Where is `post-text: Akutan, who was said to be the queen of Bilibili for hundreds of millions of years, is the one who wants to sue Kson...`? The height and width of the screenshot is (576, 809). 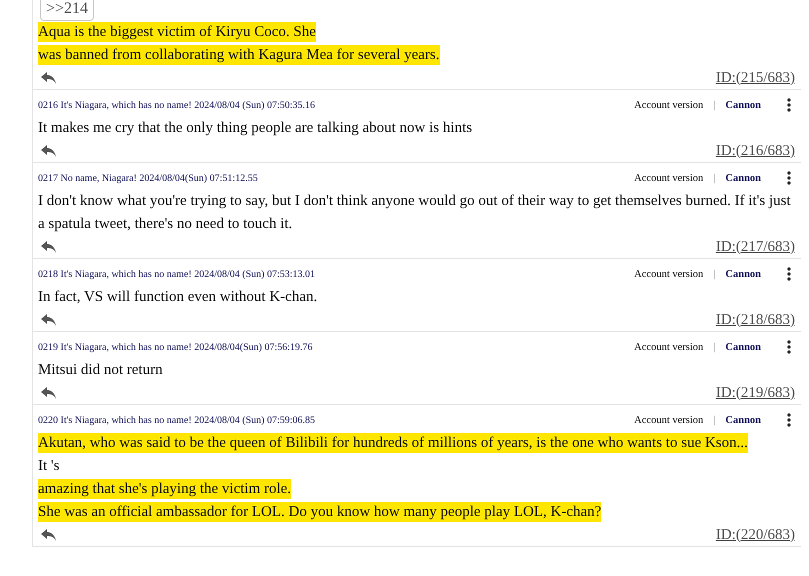 post-text: Akutan, who was said to be the queen of Bilibili for hundreds of millions of years, is the one who wants to sue Kson... is located at coordinates (393, 443).